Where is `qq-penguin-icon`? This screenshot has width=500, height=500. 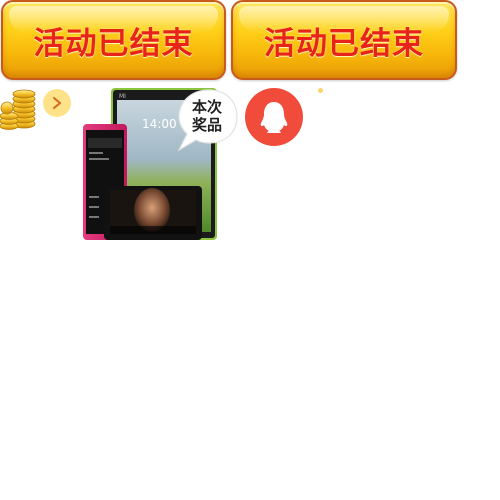 qq-penguin-icon is located at coordinates (274, 117).